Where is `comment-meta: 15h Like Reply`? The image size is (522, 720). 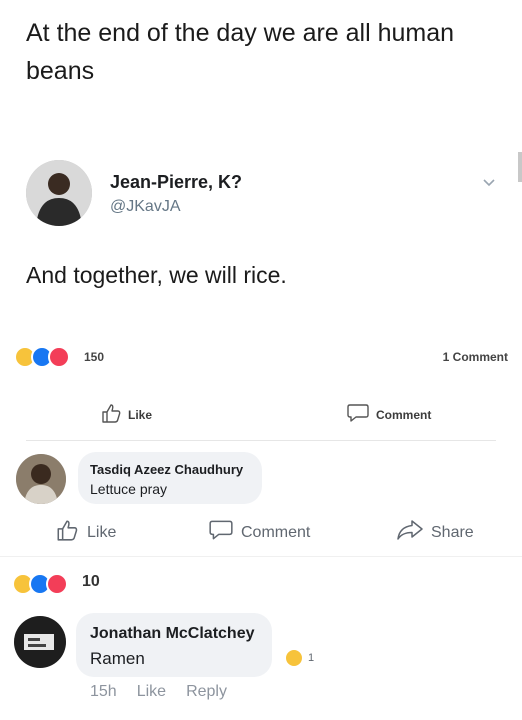 comment-meta: 15h Like Reply is located at coordinates (158, 692).